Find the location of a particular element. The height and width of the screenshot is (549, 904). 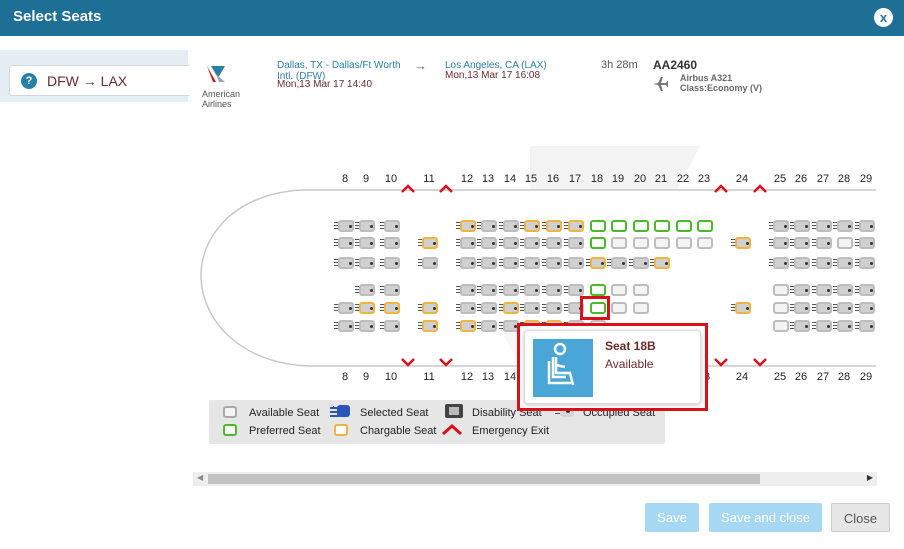

close-button: Close is located at coordinates (860, 517).